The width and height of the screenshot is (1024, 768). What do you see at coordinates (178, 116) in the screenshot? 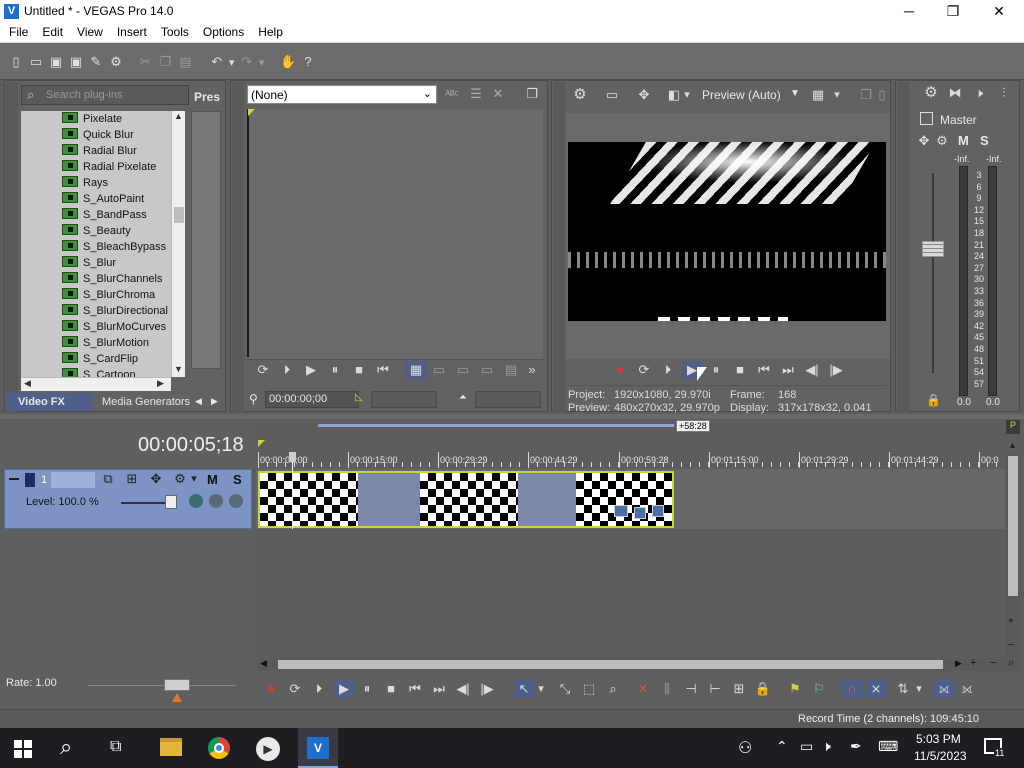
I see `scroll-up-icon: ▲` at bounding box center [178, 116].